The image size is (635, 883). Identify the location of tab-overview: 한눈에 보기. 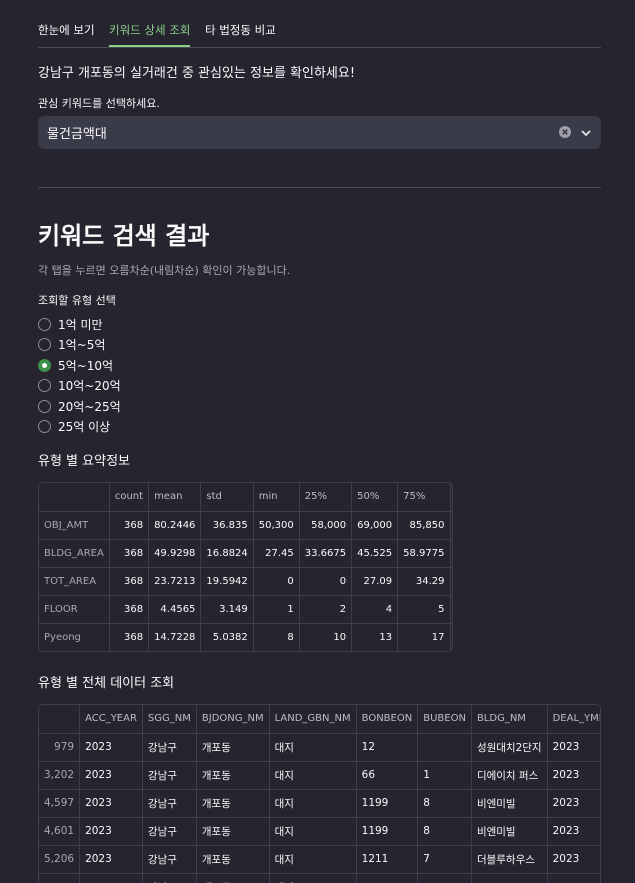
(66, 34).